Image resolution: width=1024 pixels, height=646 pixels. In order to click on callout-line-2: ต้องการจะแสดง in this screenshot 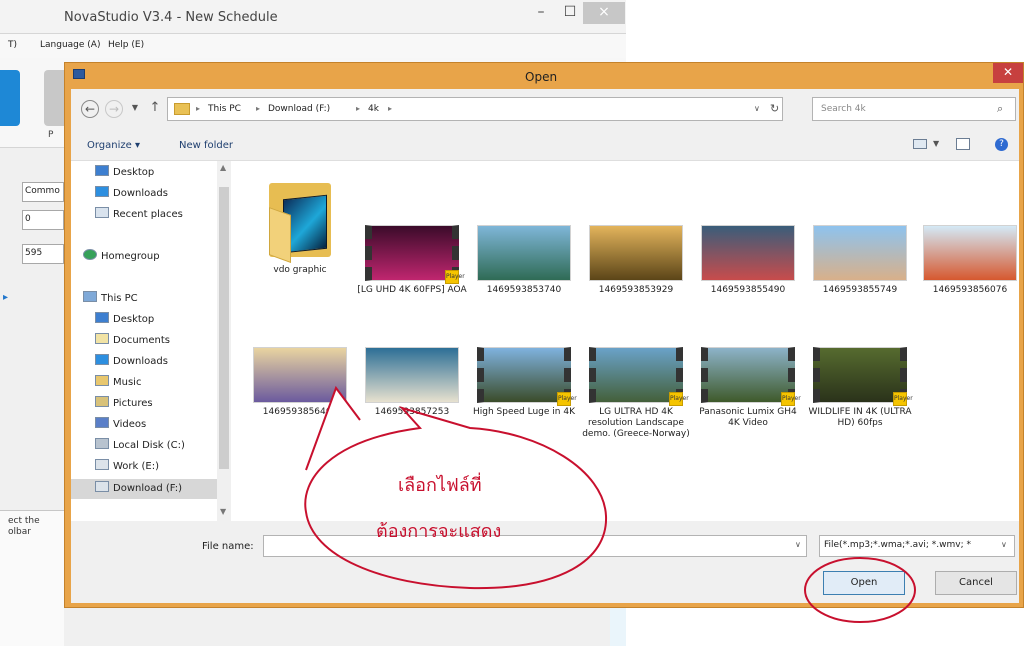, I will do `click(439, 531)`.